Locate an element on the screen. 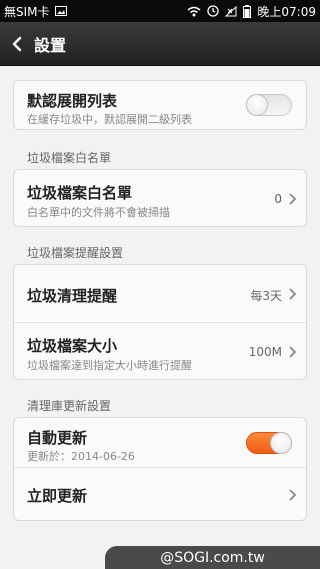 The width and height of the screenshot is (320, 569). whitelist-subtitle: 白名單中的文件將不會被掃描 is located at coordinates (98, 212).